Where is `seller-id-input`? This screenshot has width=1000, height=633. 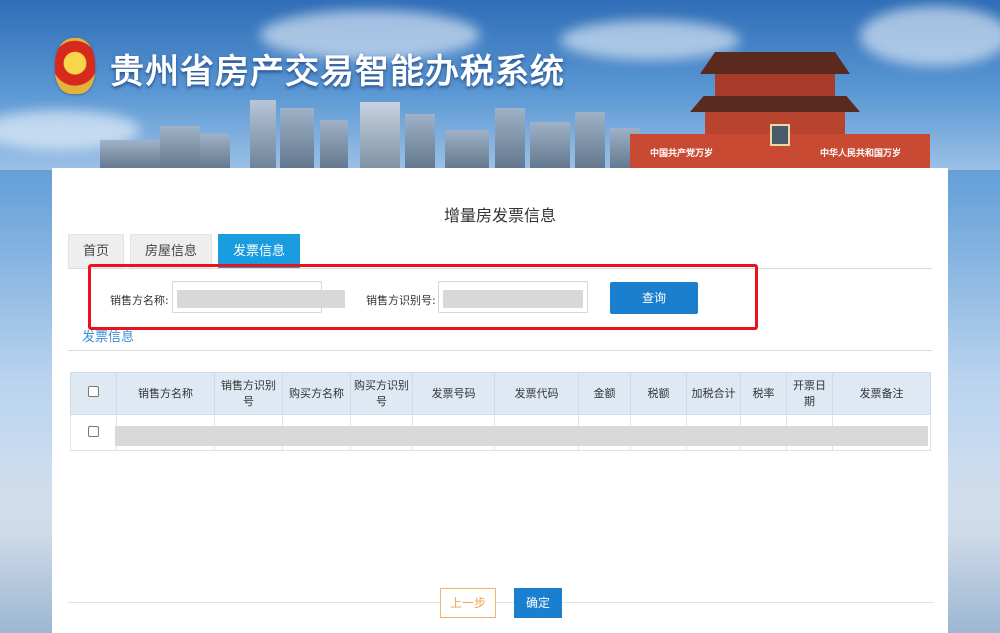
seller-id-input is located at coordinates (513, 297).